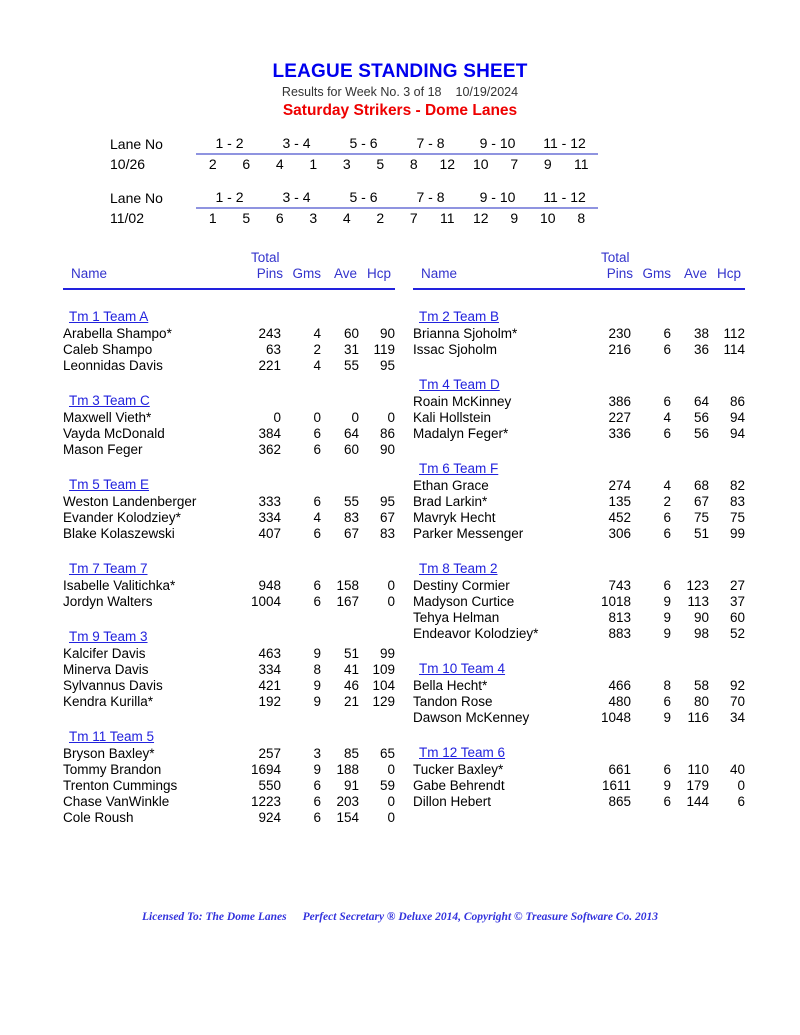  I want to click on header-ave-label: Ave, so click(695, 273).